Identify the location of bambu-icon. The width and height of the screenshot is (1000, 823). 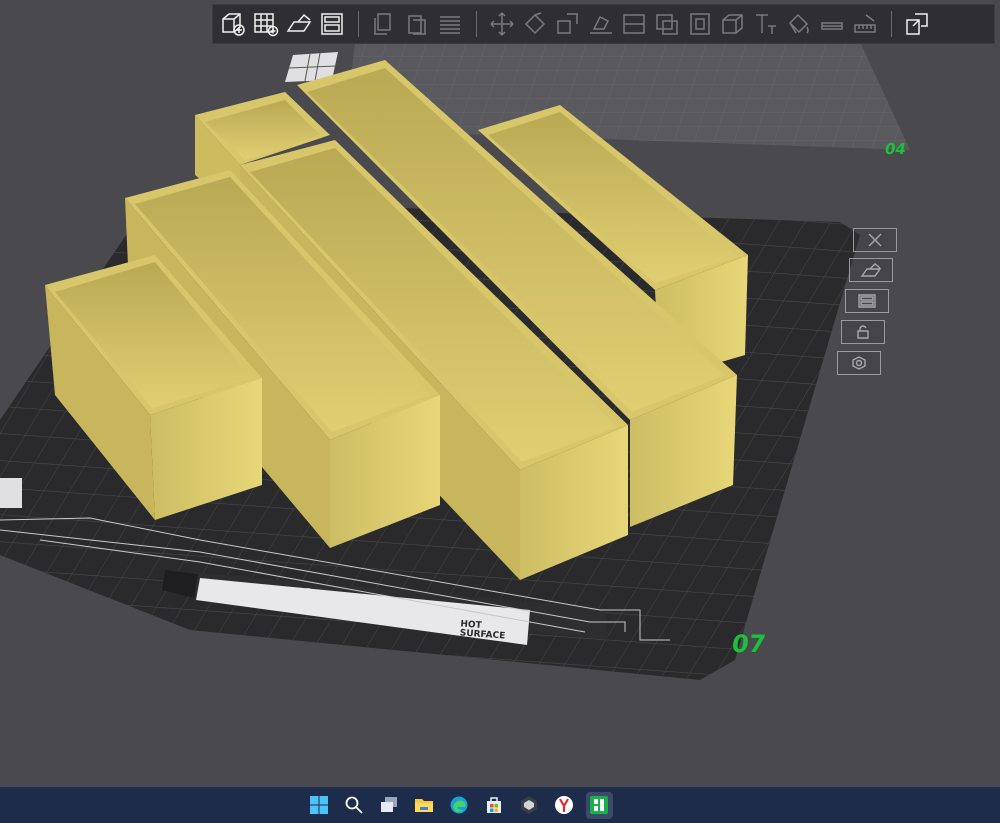
(529, 805).